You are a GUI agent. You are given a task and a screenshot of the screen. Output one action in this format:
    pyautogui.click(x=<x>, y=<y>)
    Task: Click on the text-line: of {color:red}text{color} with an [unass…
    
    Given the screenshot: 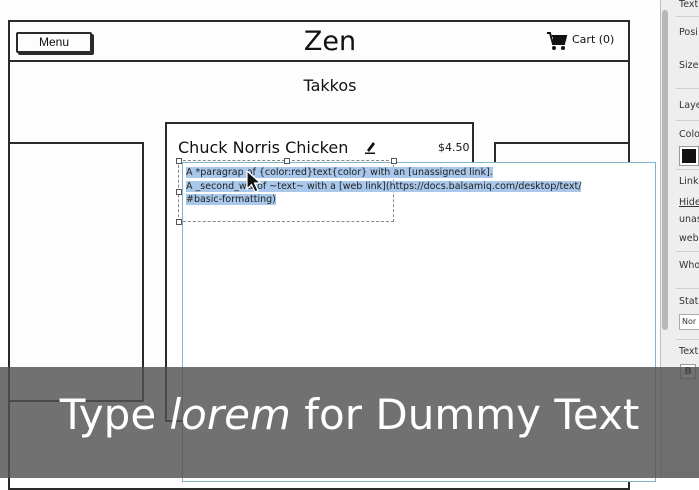 What is the action you would take?
    pyautogui.click(x=368, y=172)
    